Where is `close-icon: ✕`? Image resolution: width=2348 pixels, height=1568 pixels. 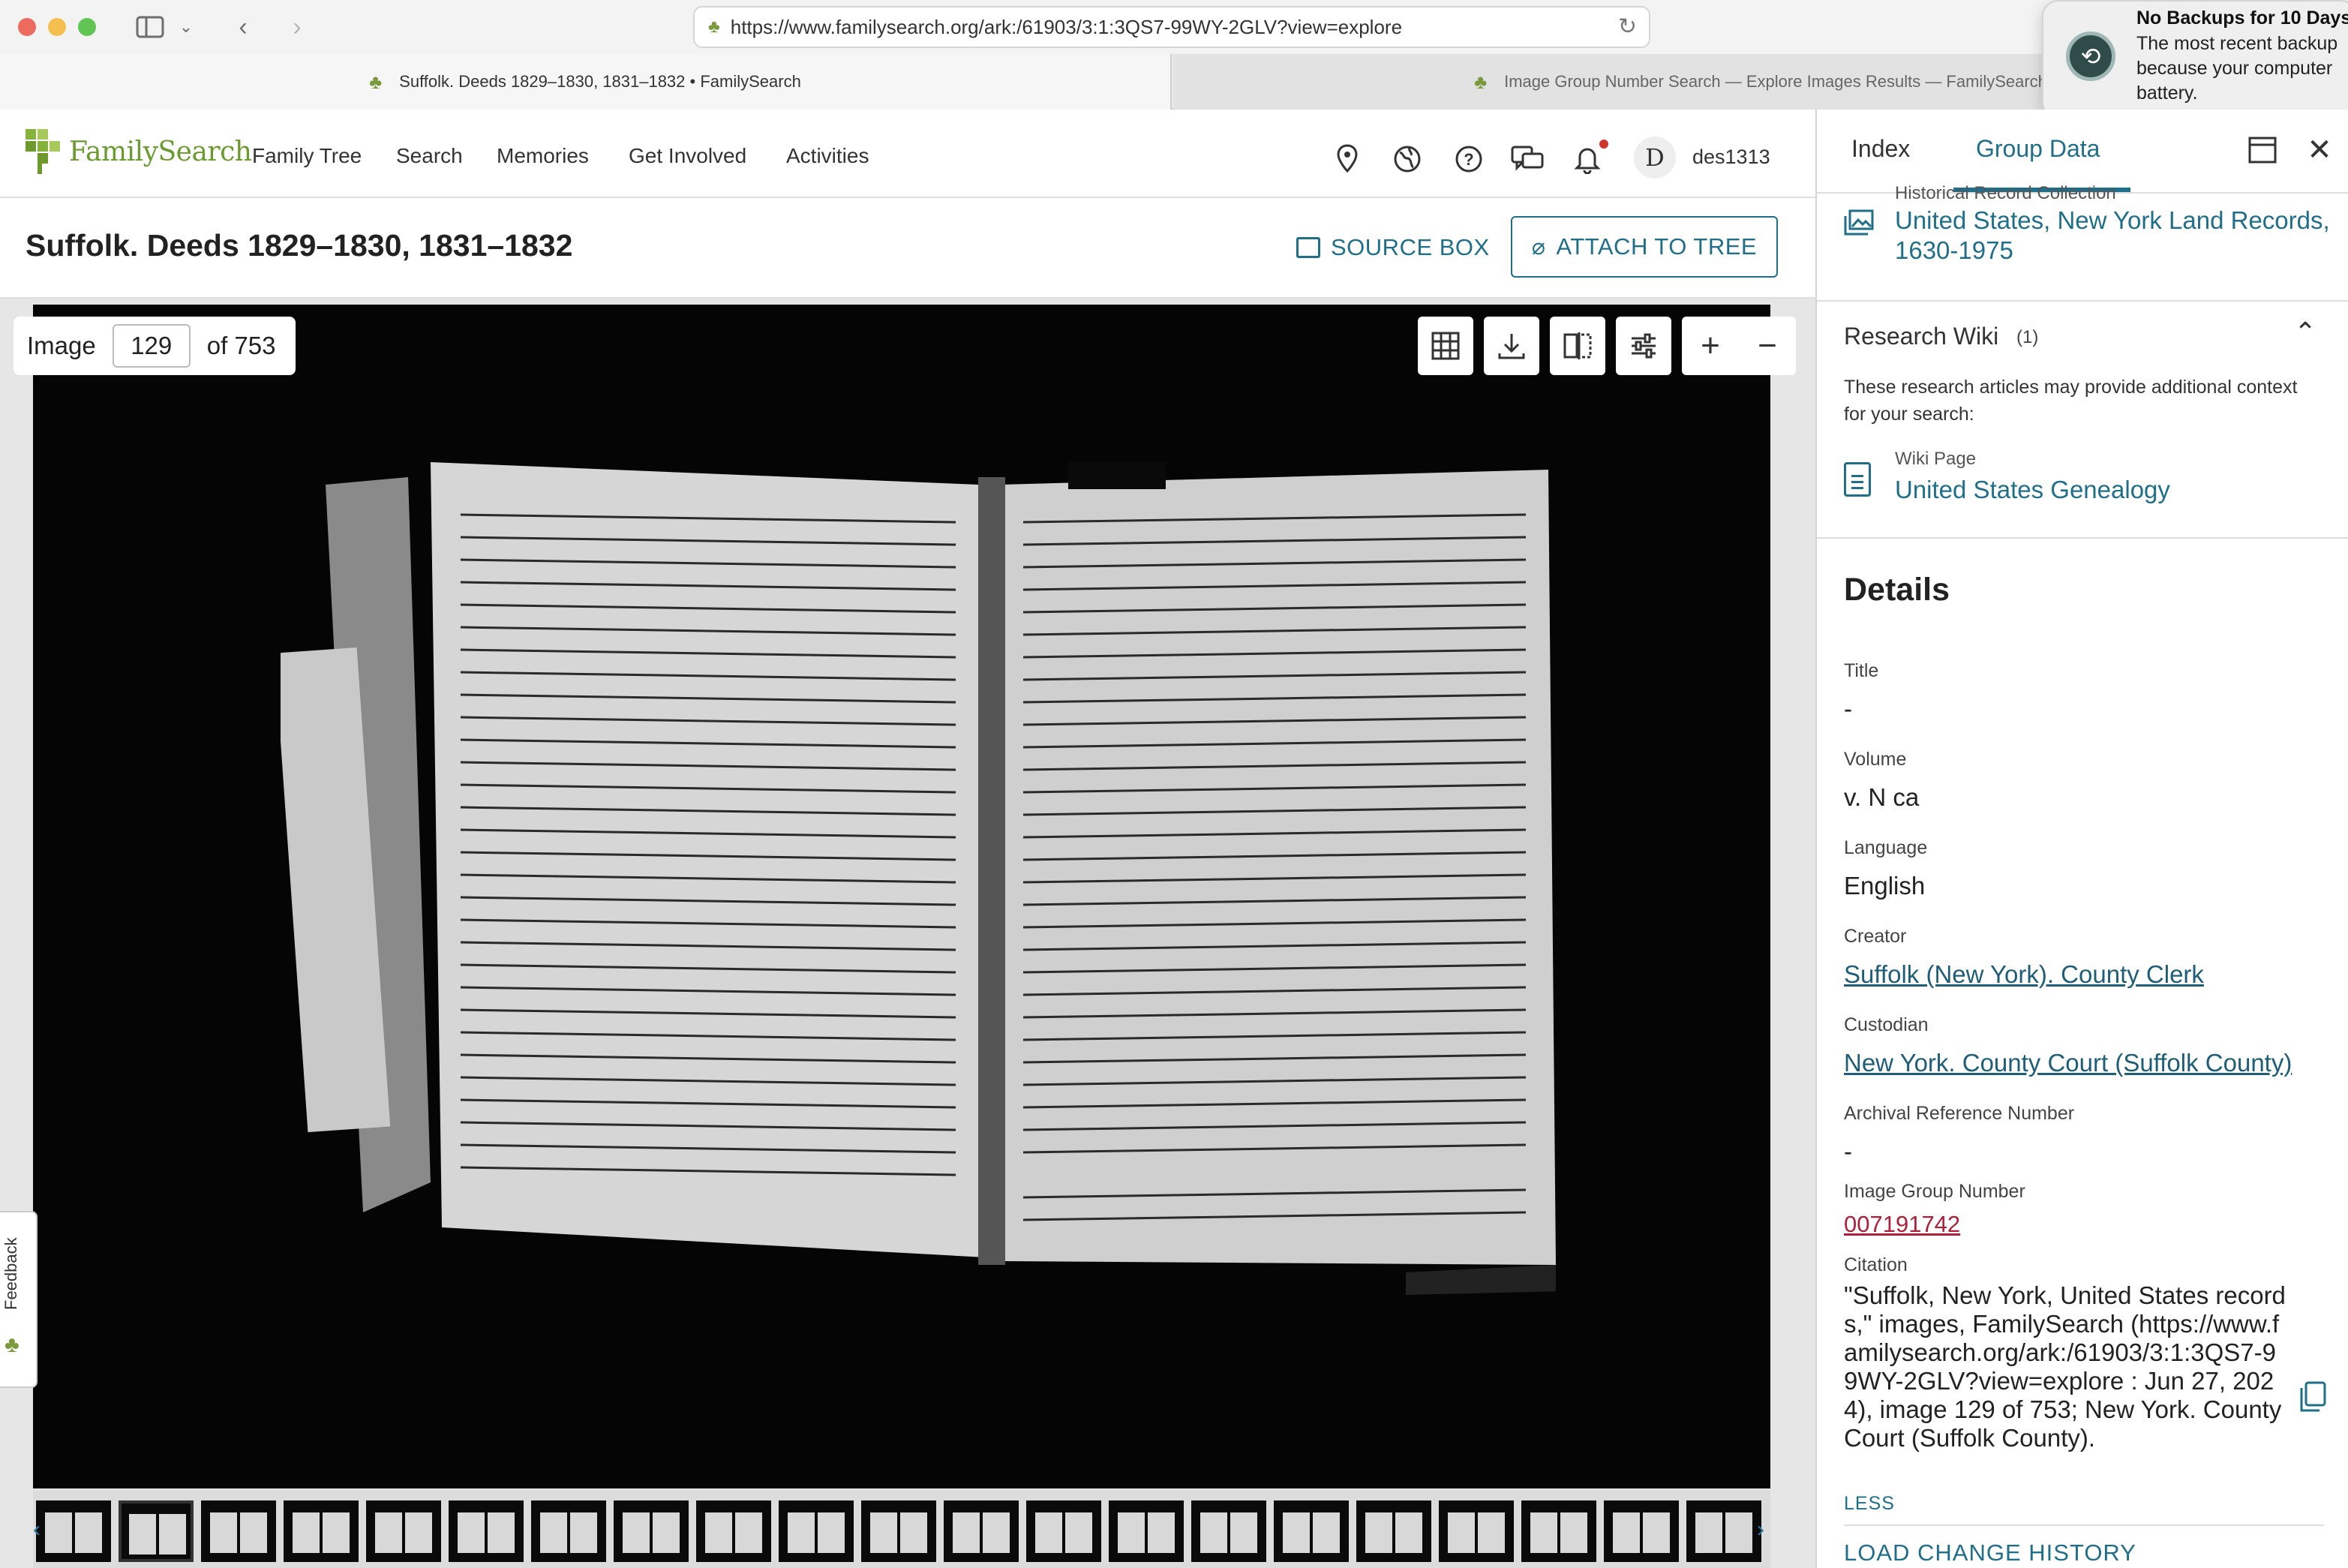
close-icon: ✕ is located at coordinates (2319, 150).